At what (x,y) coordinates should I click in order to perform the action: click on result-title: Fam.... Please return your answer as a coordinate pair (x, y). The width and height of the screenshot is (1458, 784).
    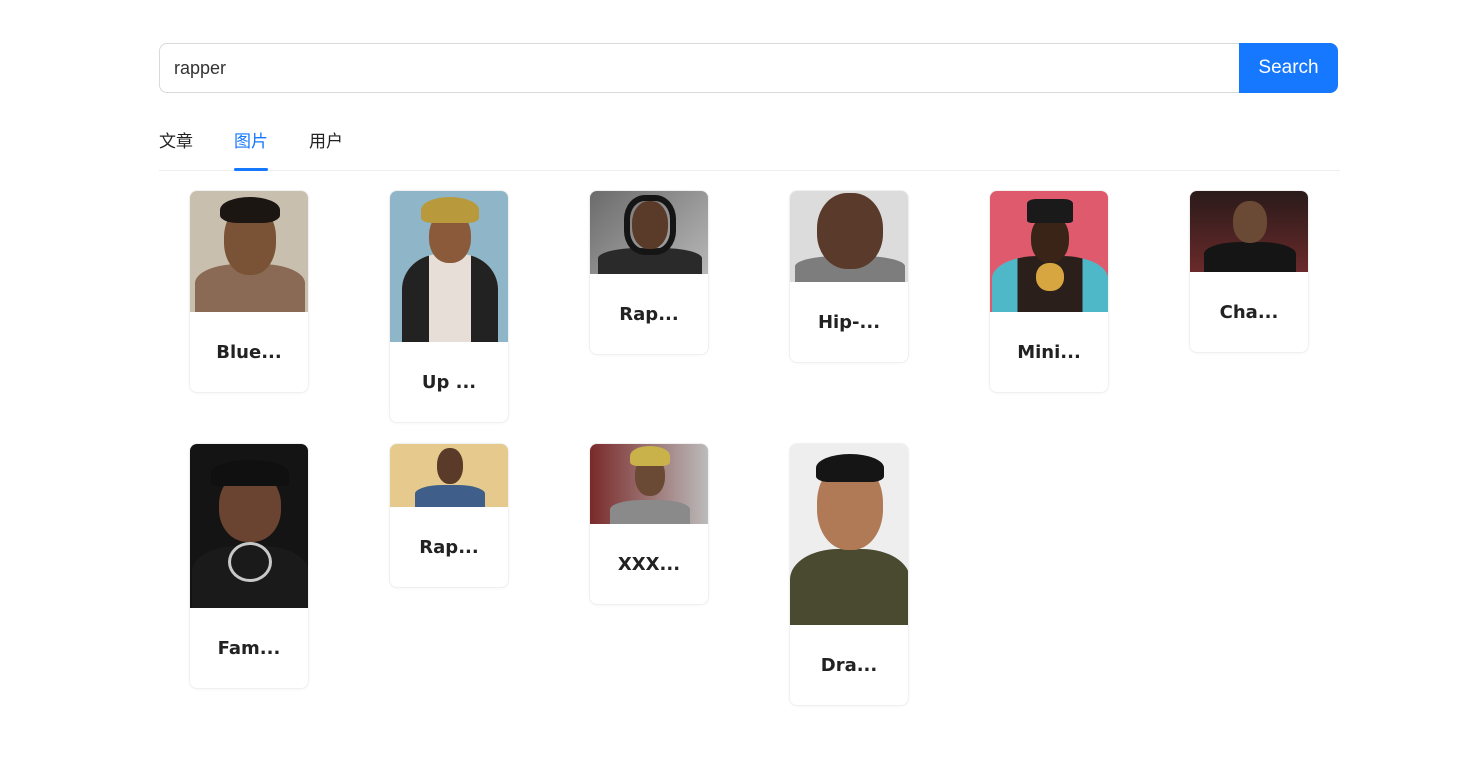
    Looking at the image, I should click on (249, 648).